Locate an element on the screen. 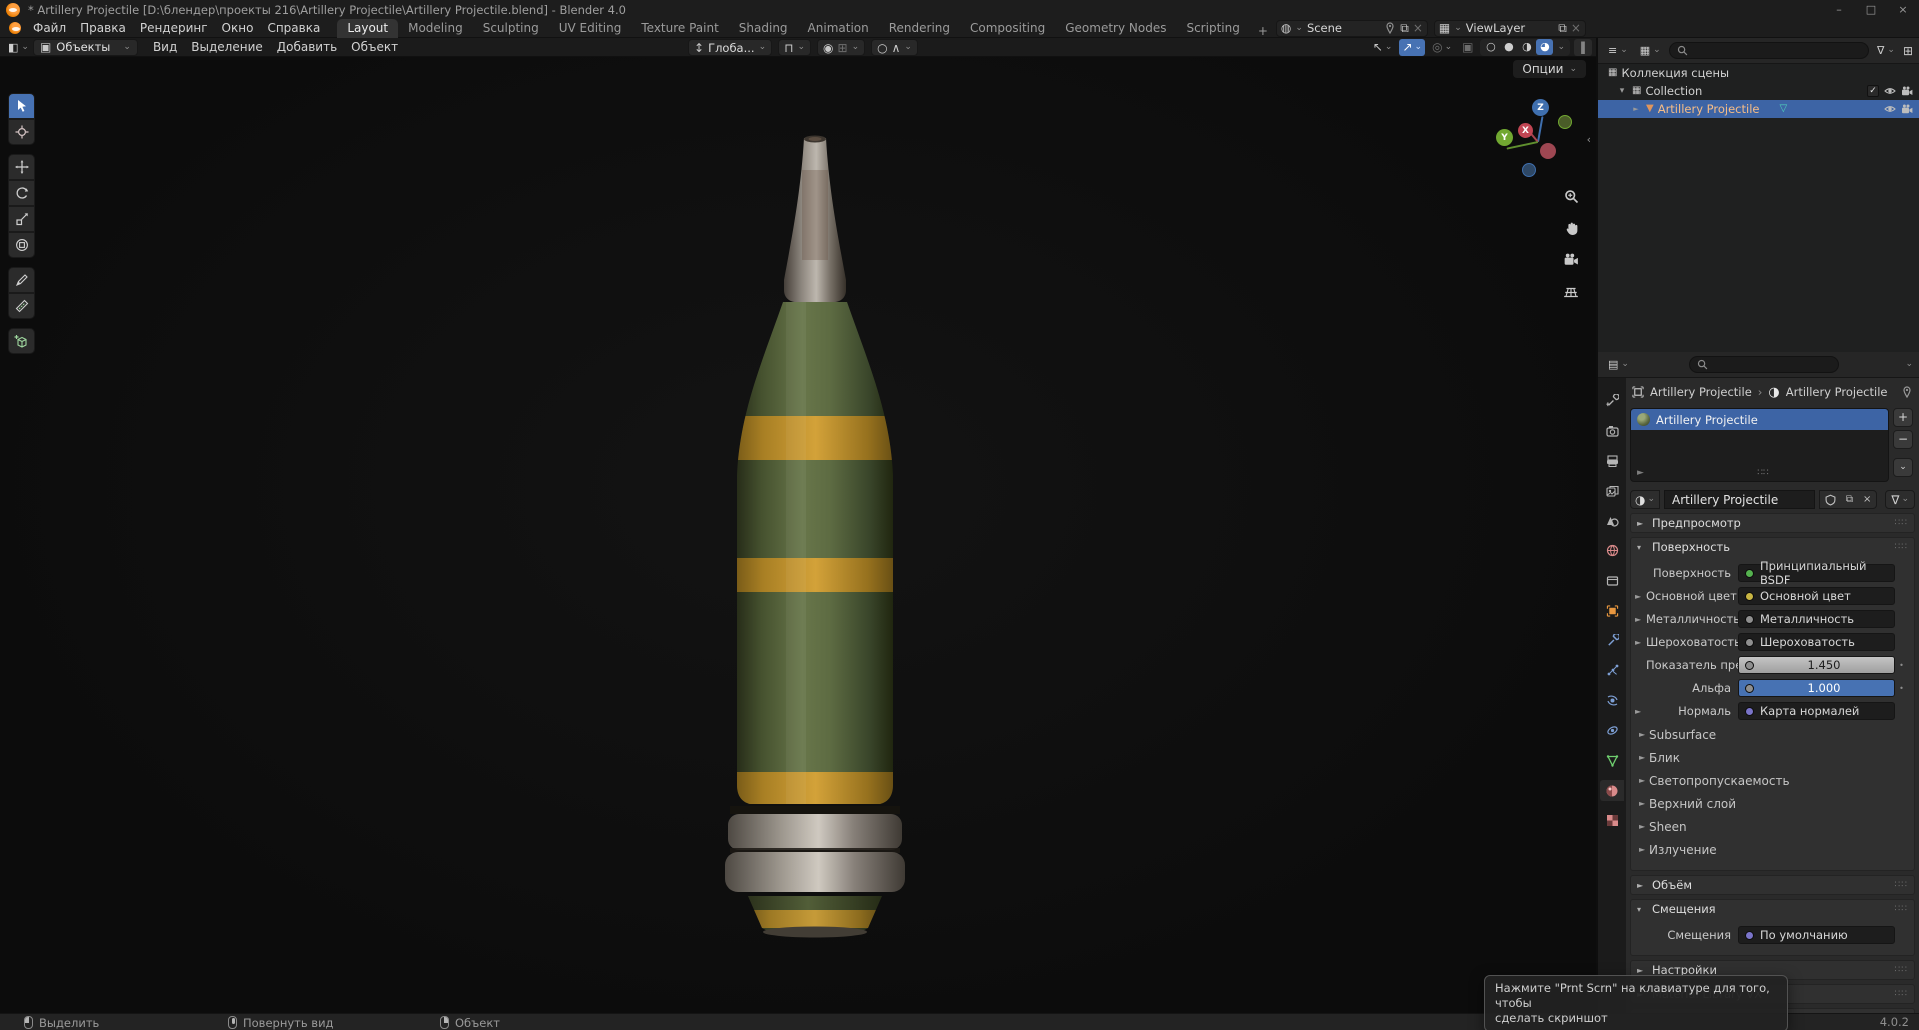 This screenshot has height=1030, width=1919. subsection-subsurface: ► Subsurface is located at coordinates (1770, 734).